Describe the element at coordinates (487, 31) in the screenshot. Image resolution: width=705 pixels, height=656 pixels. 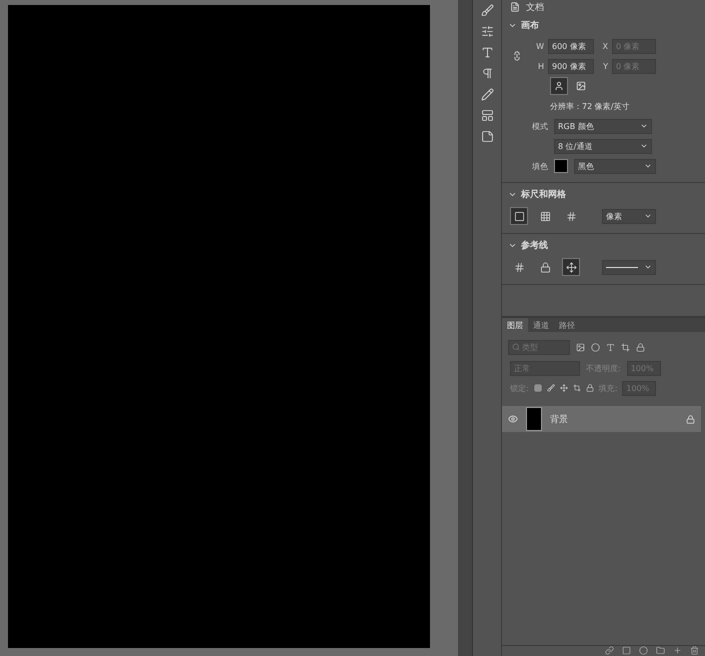
I see `sliders-icon` at that location.